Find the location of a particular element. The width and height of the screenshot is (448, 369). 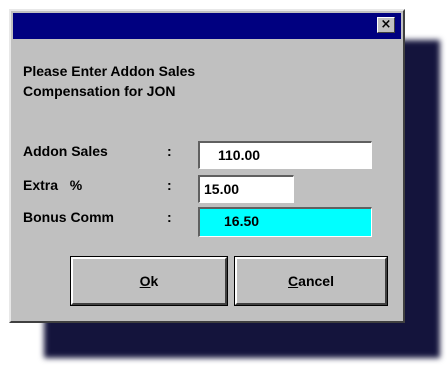

close-icon: × is located at coordinates (386, 25).